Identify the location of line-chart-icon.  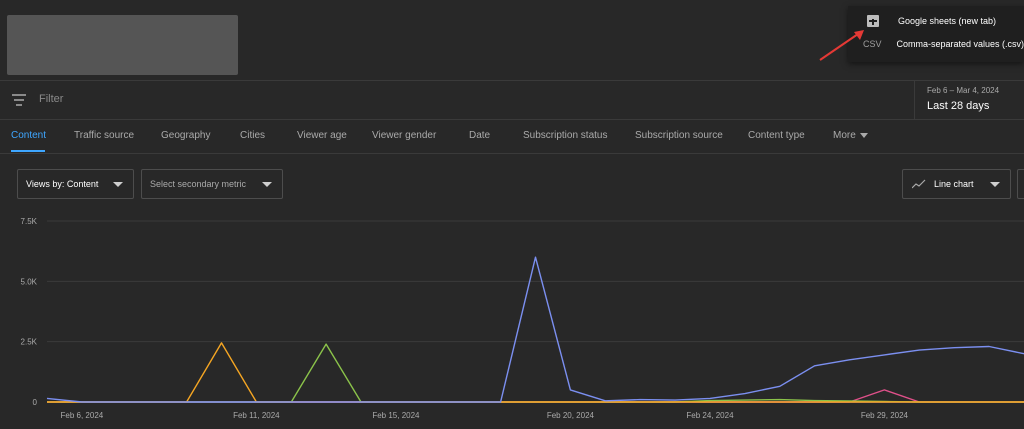
(919, 184).